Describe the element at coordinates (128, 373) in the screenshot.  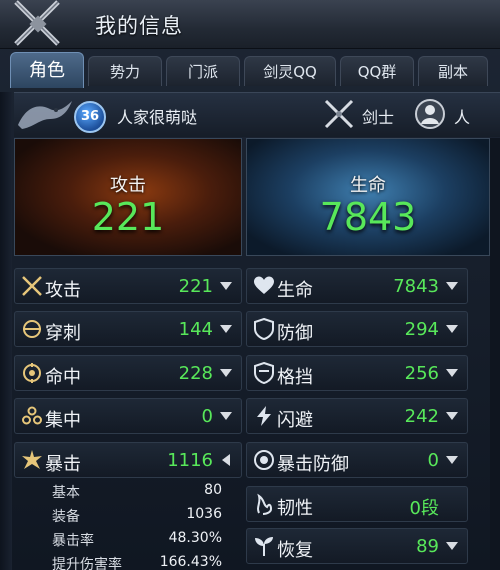
I see `stat-row-accuracy: 命中 228` at that location.